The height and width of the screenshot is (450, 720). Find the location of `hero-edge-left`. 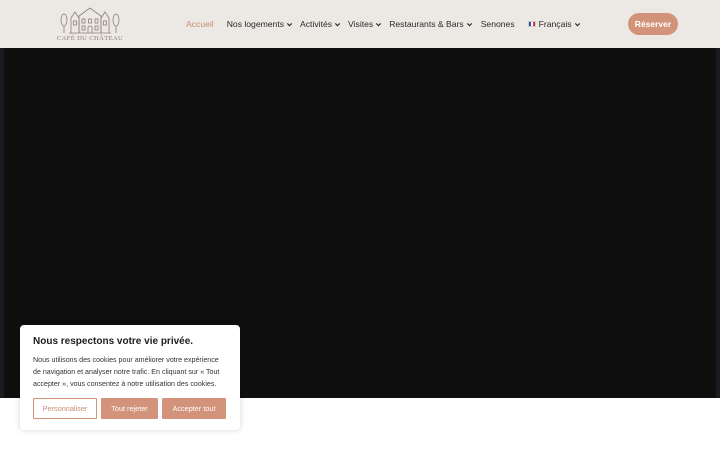

hero-edge-left is located at coordinates (2, 223).